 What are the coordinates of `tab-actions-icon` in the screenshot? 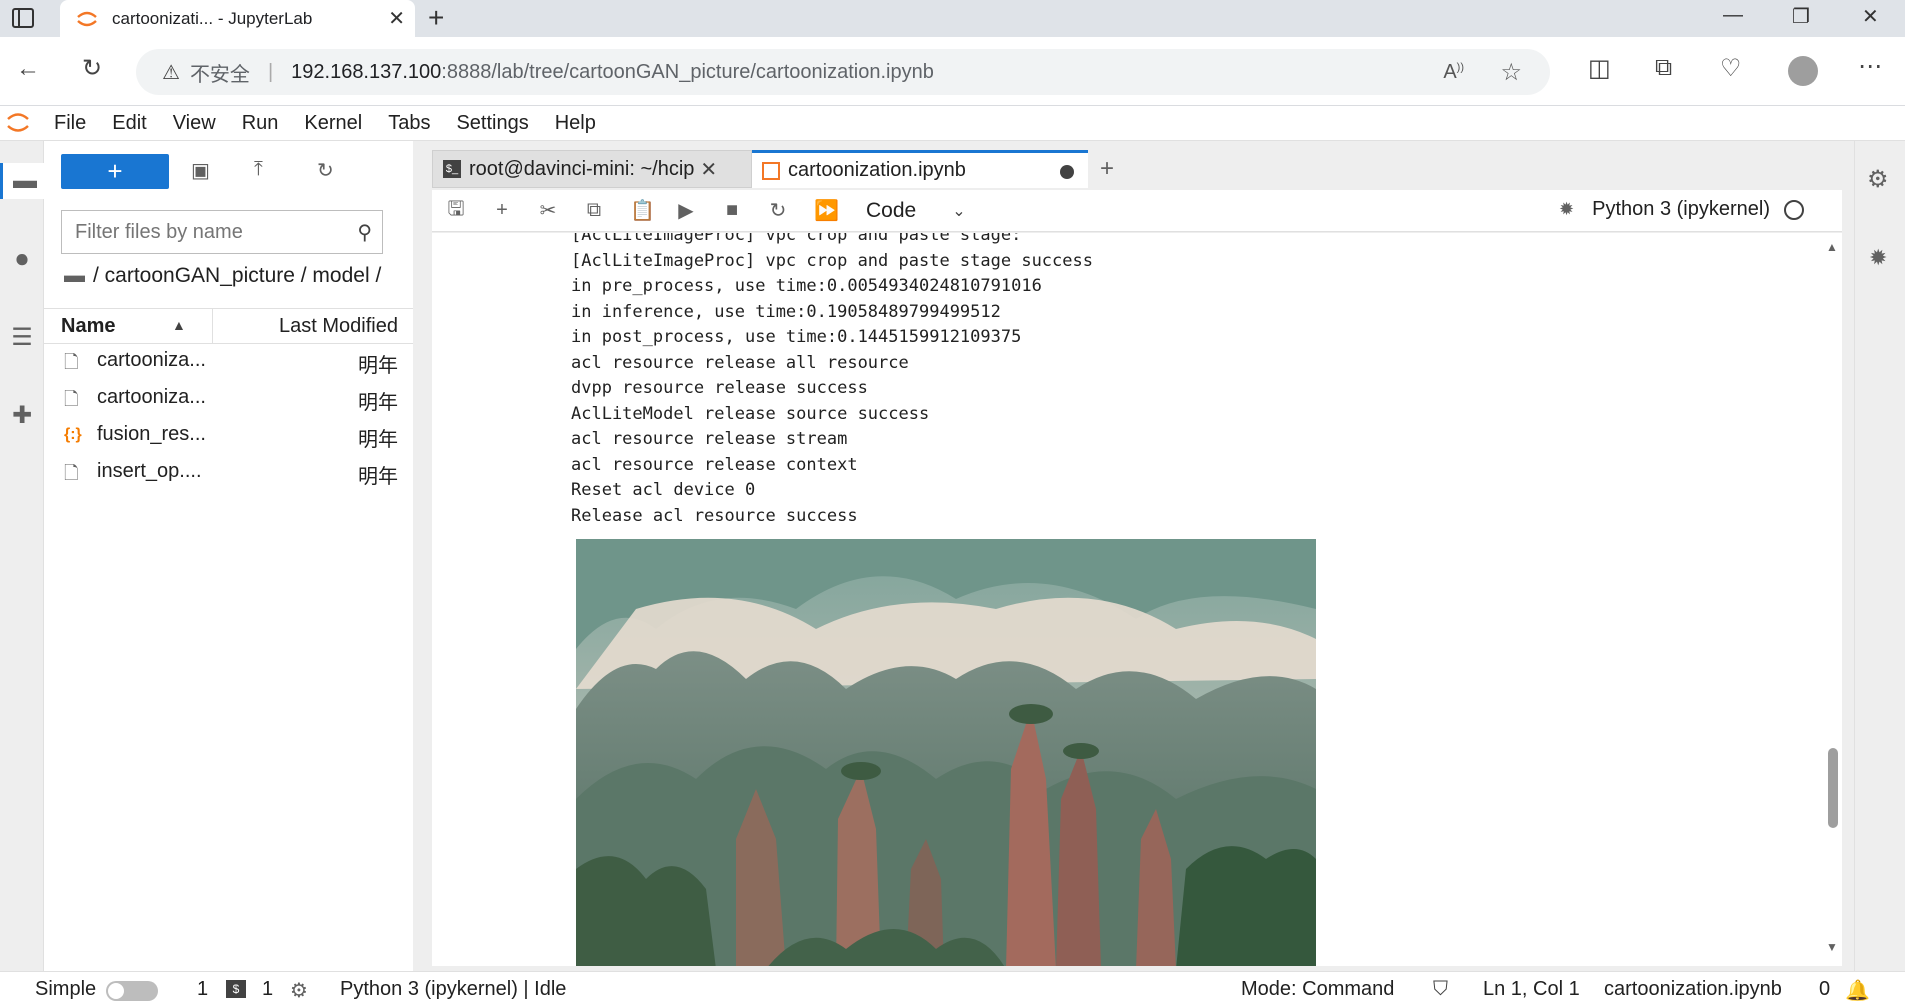 It's located at (23, 18).